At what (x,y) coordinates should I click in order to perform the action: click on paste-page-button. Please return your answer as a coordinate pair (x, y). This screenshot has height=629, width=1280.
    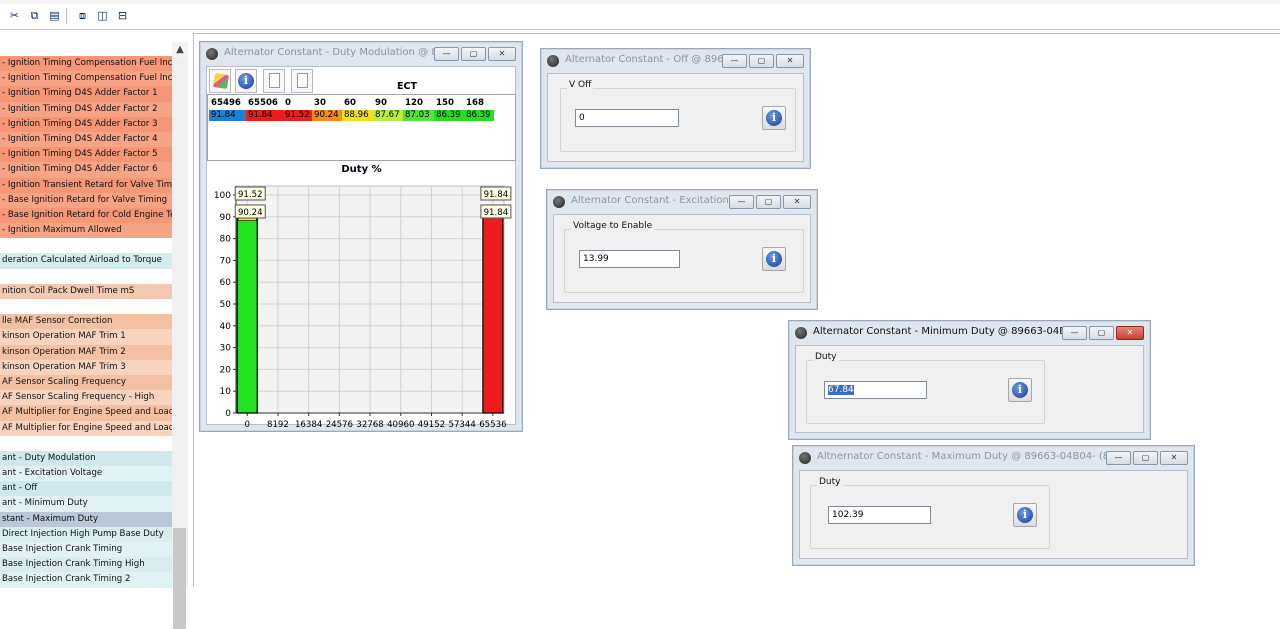
    Looking at the image, I should click on (302, 81).